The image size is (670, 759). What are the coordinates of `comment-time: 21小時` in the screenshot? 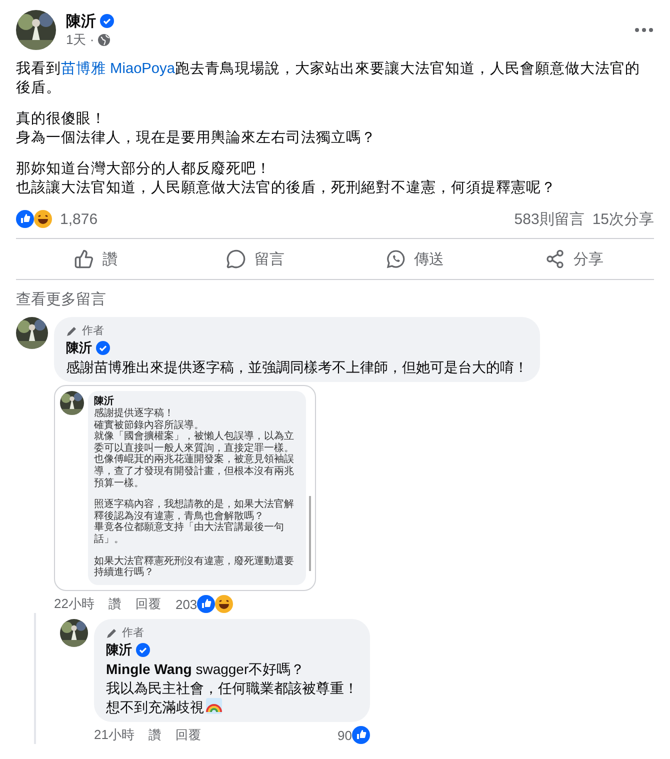 It's located at (114, 735).